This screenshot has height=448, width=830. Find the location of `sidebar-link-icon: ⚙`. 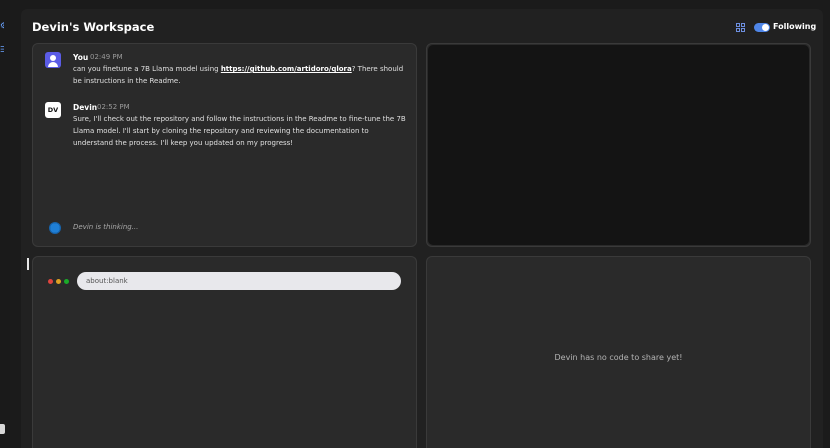

sidebar-link-icon: ⚙ is located at coordinates (2, 26).